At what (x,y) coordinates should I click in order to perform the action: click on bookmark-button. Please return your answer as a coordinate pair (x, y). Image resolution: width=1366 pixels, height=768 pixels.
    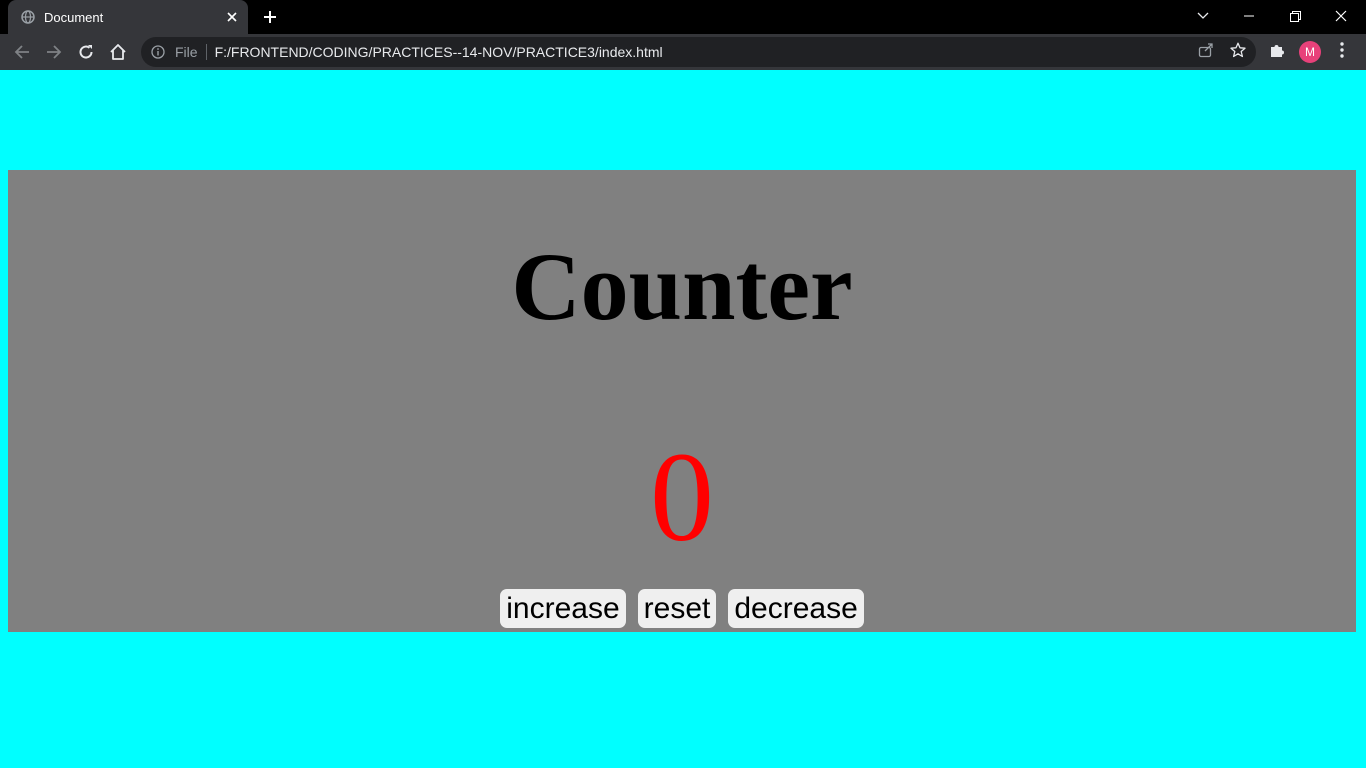
    Looking at the image, I should click on (1238, 50).